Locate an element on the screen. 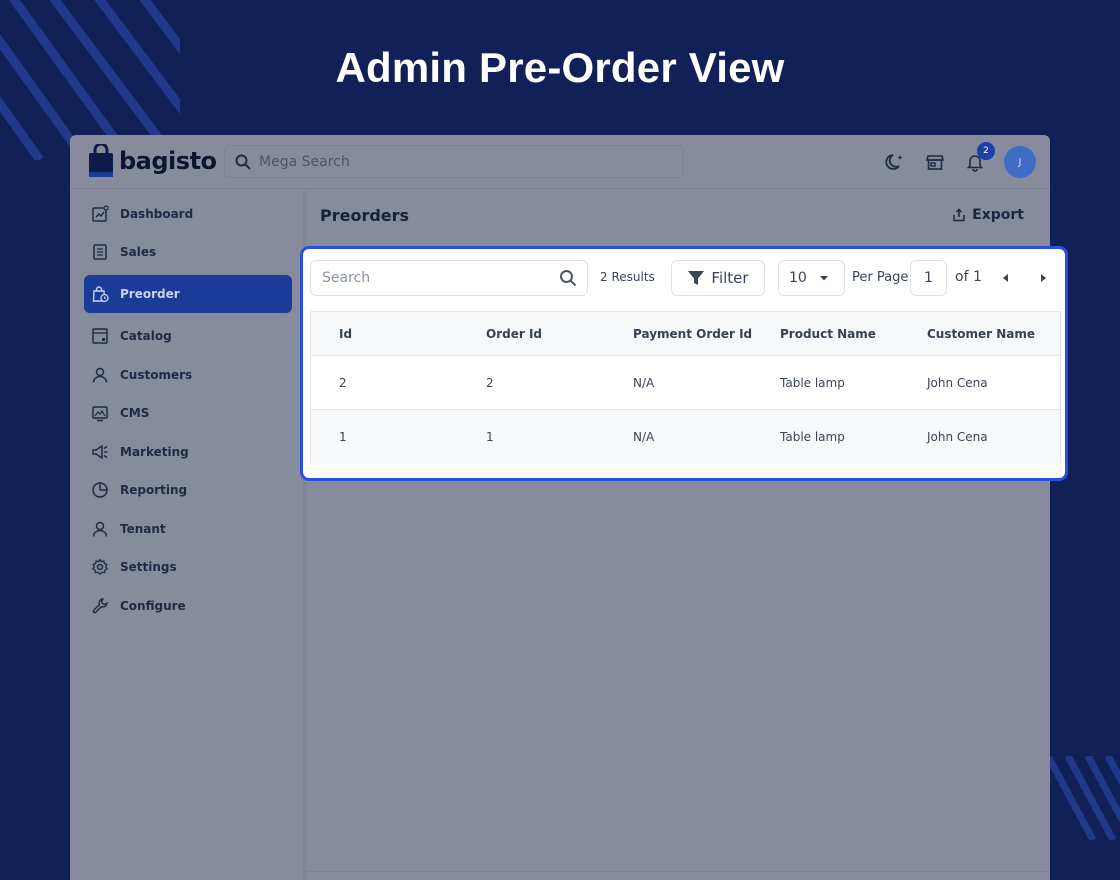  pie-chart-icon is located at coordinates (100, 490).